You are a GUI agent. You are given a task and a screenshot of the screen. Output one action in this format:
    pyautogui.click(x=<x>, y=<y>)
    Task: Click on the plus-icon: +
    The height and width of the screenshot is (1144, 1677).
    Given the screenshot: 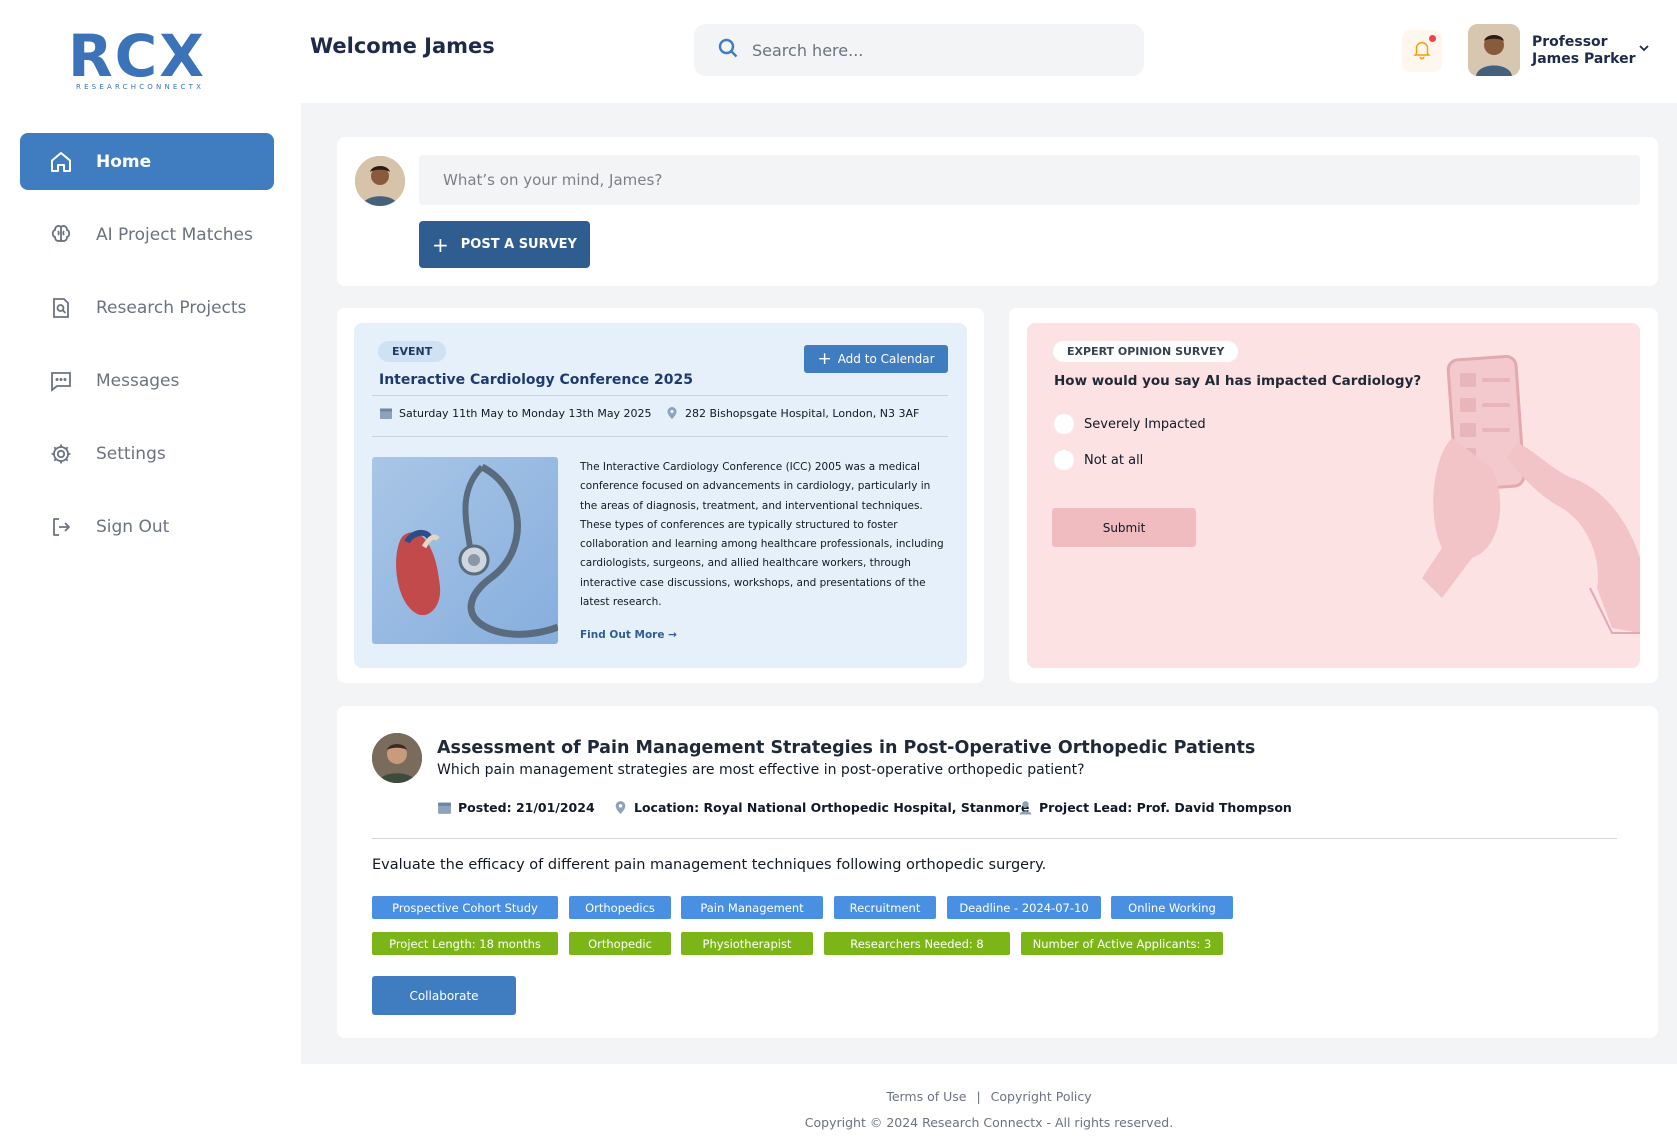 What is the action you would take?
    pyautogui.click(x=824, y=359)
    